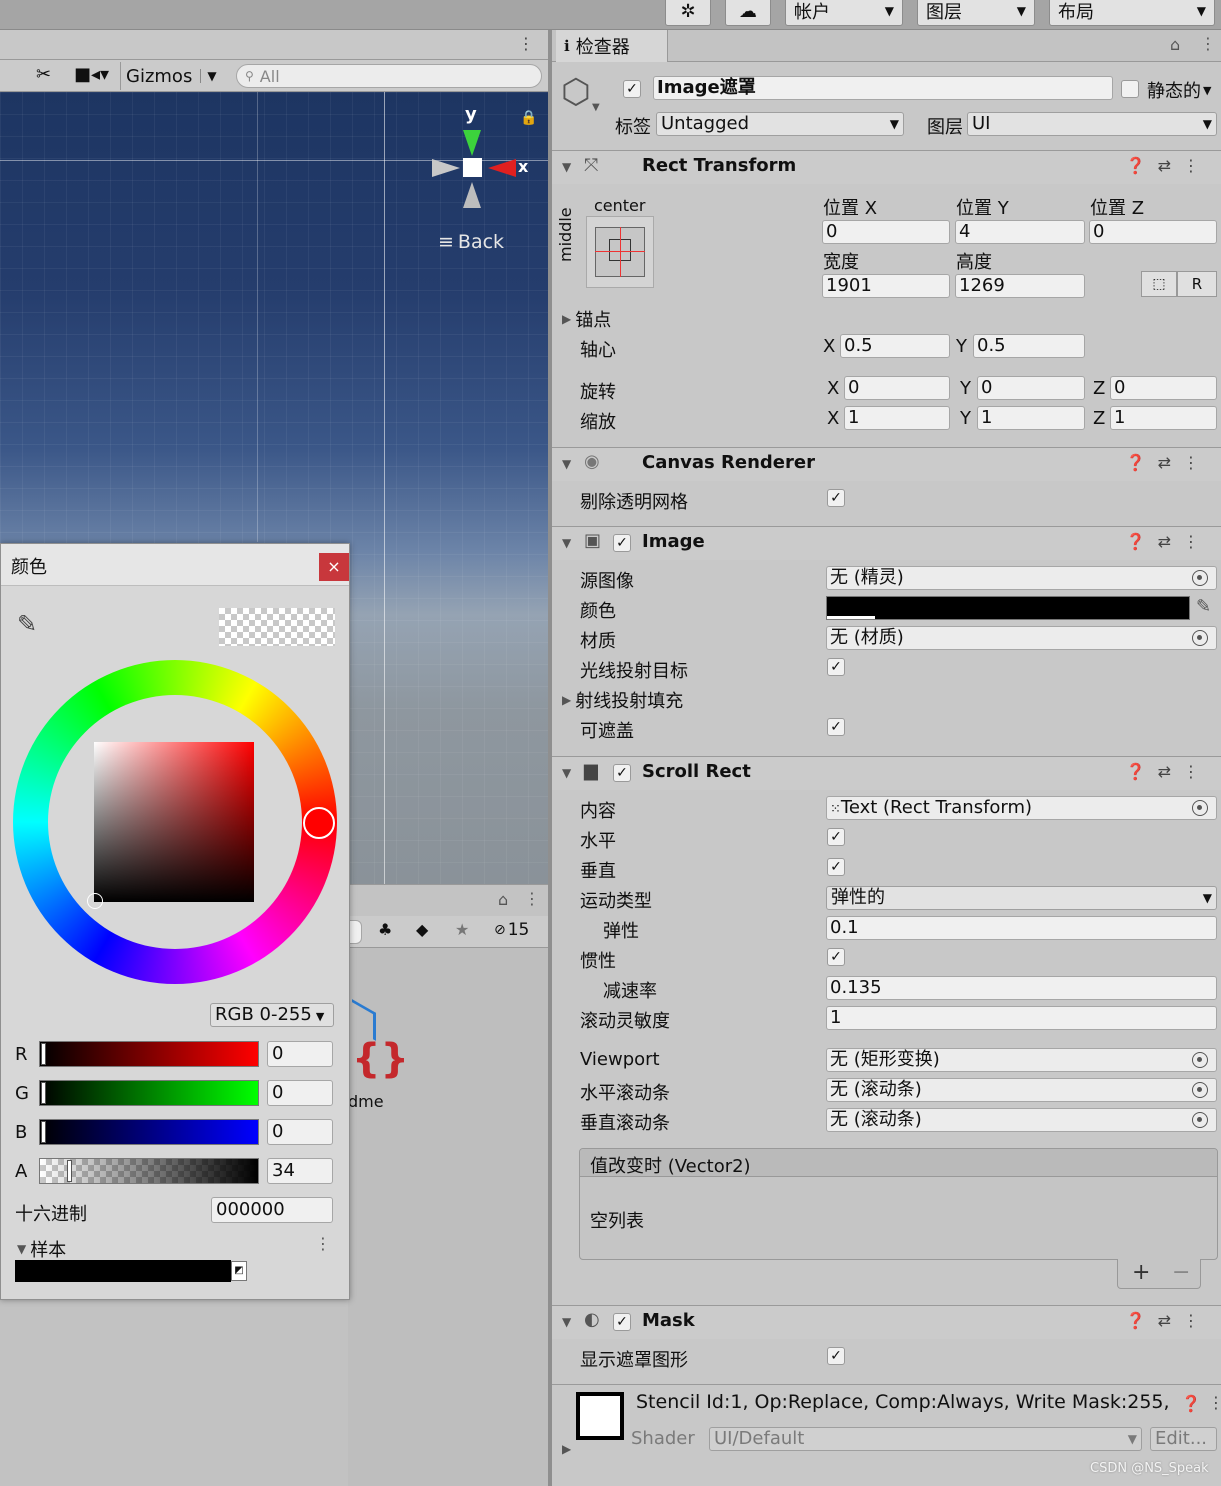 The width and height of the screenshot is (1221, 1486). What do you see at coordinates (149, 1093) in the screenshot?
I see `g-slider` at bounding box center [149, 1093].